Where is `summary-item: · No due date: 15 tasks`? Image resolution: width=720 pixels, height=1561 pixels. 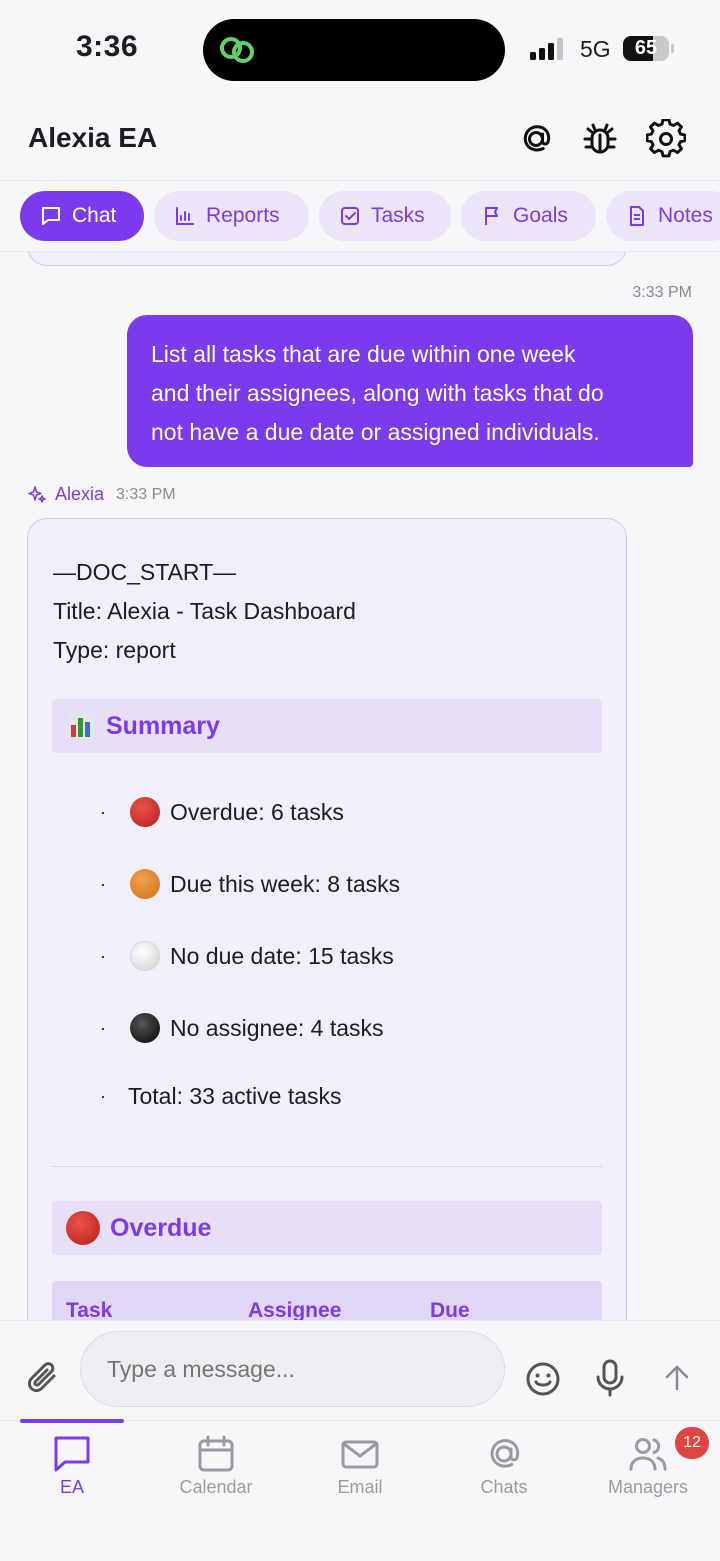
summary-item: · No due date: 15 tasks is located at coordinates (247, 956).